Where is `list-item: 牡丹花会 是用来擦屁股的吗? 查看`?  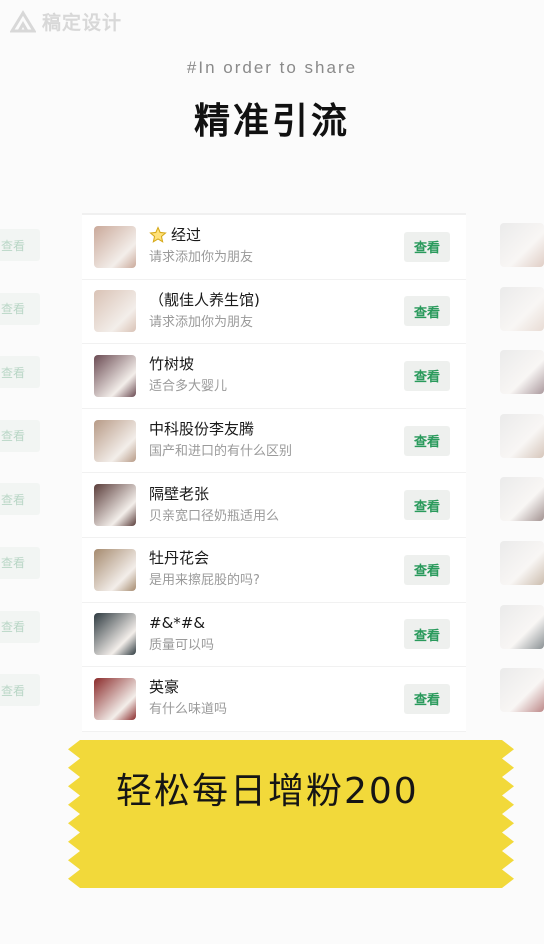
list-item: 牡丹花会 是用来擦屁股的吗? 查看 is located at coordinates (274, 570).